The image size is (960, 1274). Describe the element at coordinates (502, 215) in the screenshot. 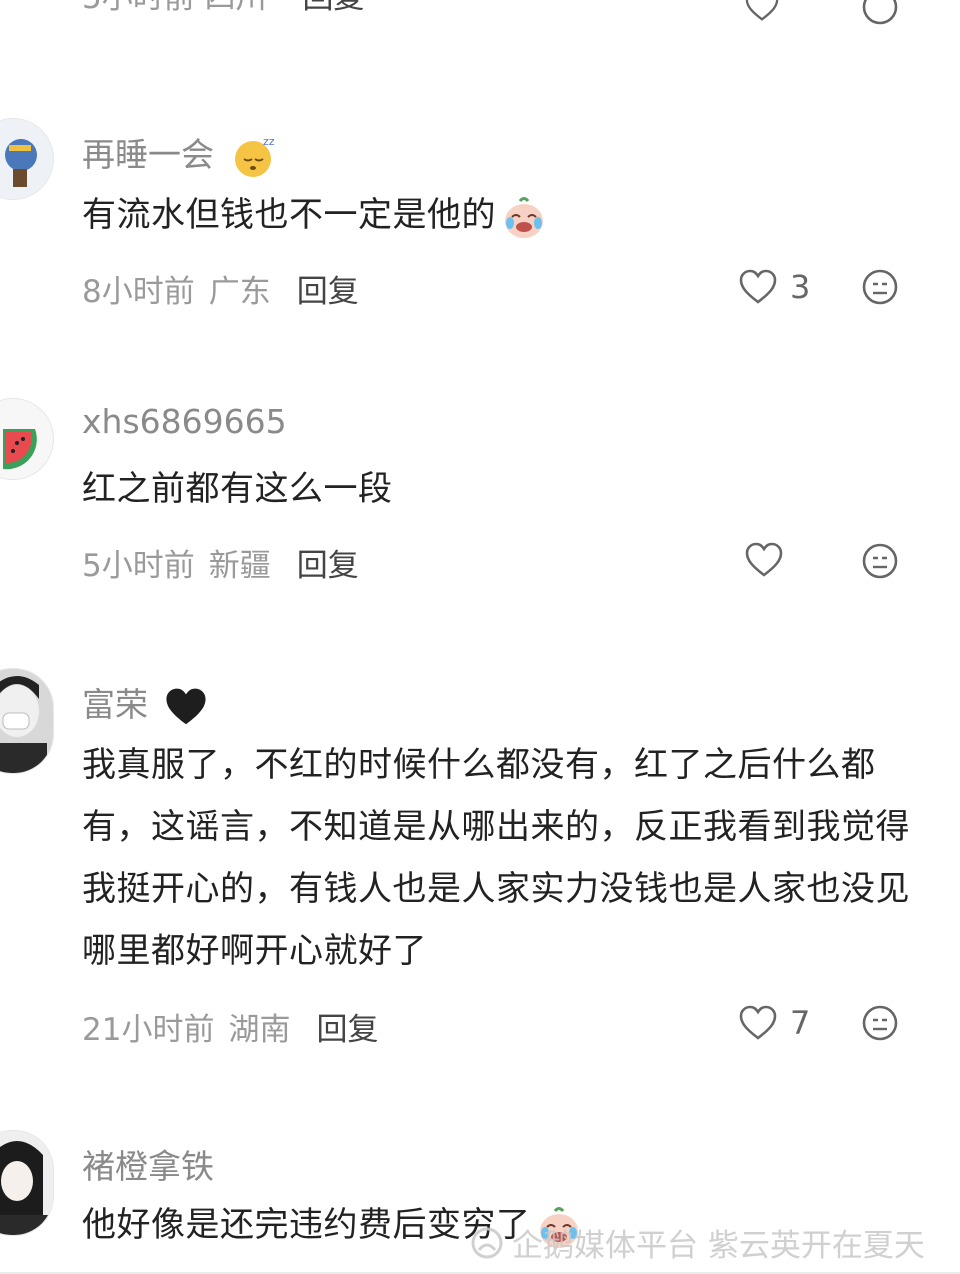

I see `comment-text: 有流水但钱也不一定是他的` at that location.